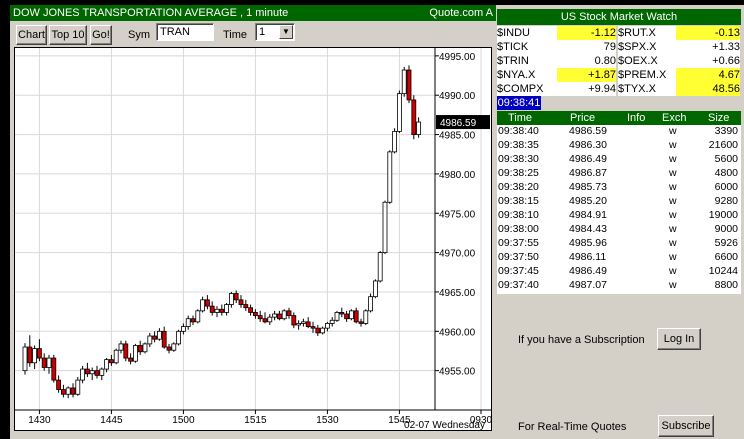 The image size is (744, 439). What do you see at coordinates (726, 173) in the screenshot?
I see `trade-size: 4800` at bounding box center [726, 173].